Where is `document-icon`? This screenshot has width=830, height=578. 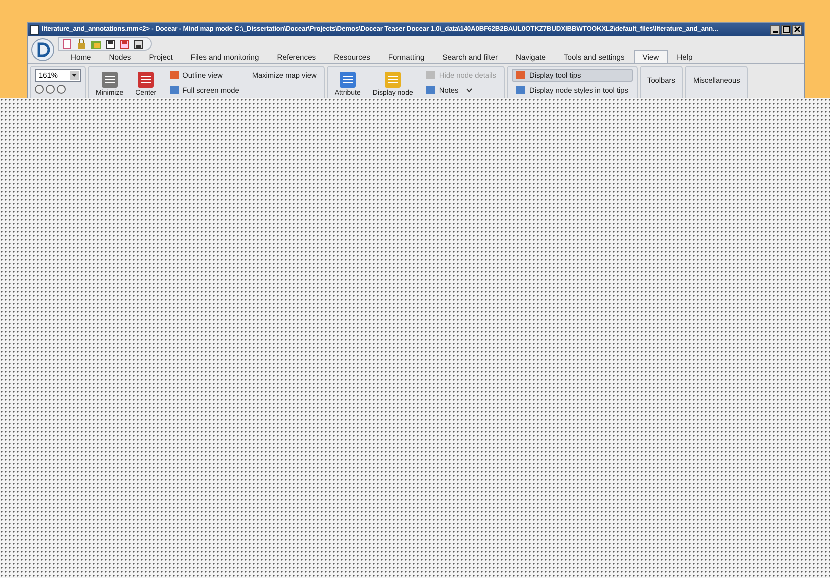
document-icon is located at coordinates (34, 29).